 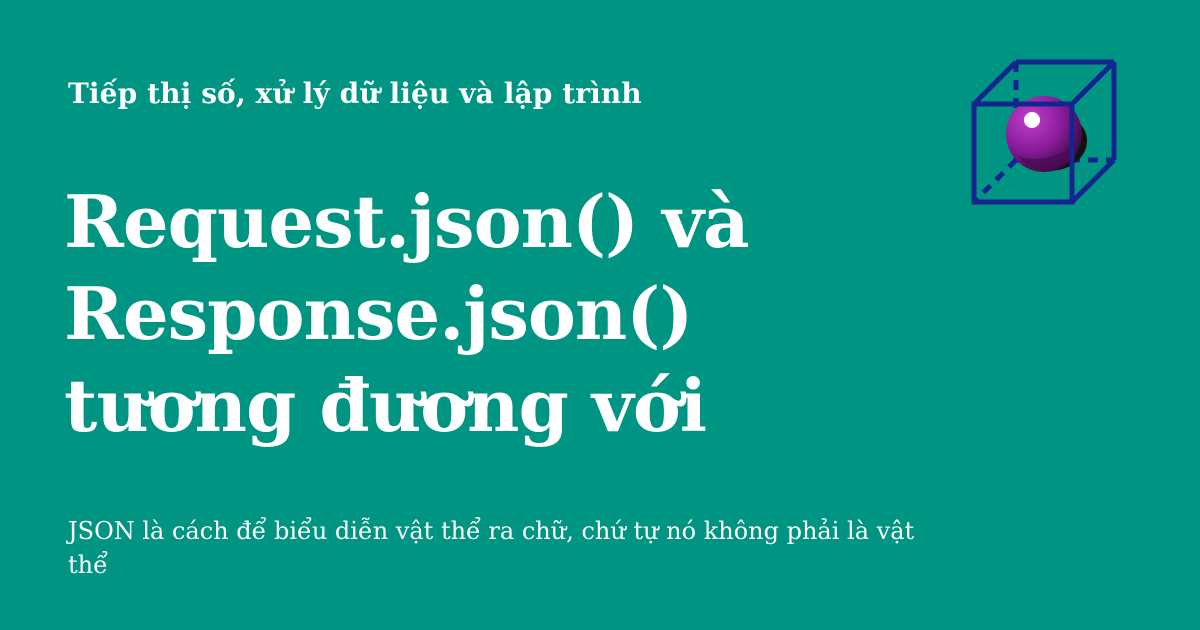 What do you see at coordinates (385, 405) in the screenshot?
I see `title-line-3: tương đương với` at bounding box center [385, 405].